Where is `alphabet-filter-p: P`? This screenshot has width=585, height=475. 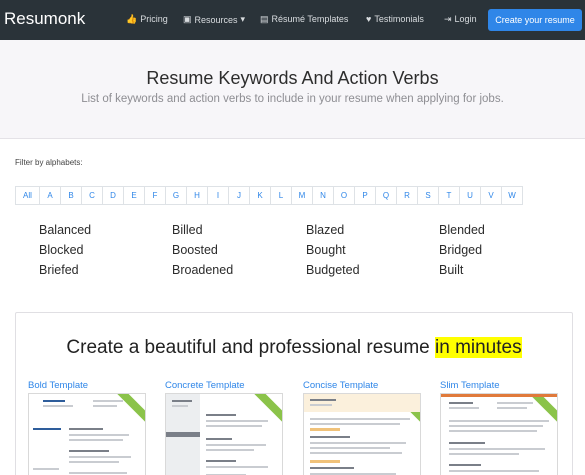 alphabet-filter-p: P is located at coordinates (365, 195).